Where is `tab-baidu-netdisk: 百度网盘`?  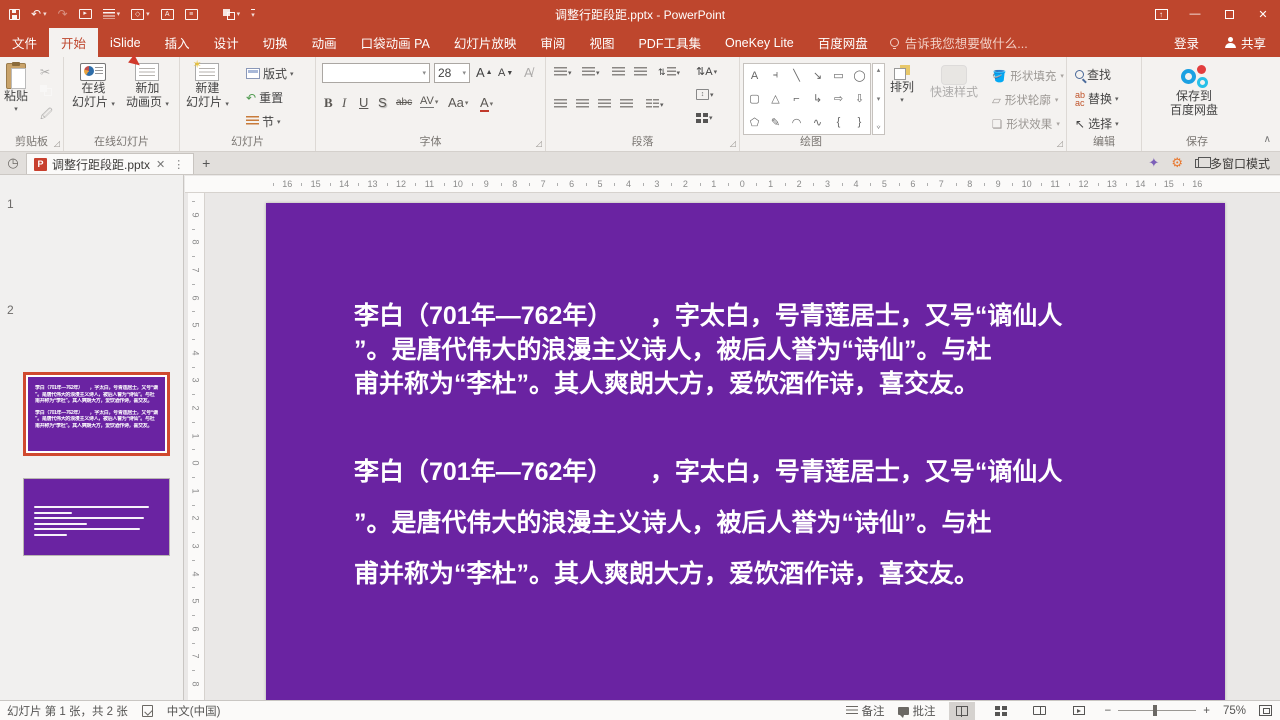 tab-baidu-netdisk: 百度网盘 is located at coordinates (843, 42).